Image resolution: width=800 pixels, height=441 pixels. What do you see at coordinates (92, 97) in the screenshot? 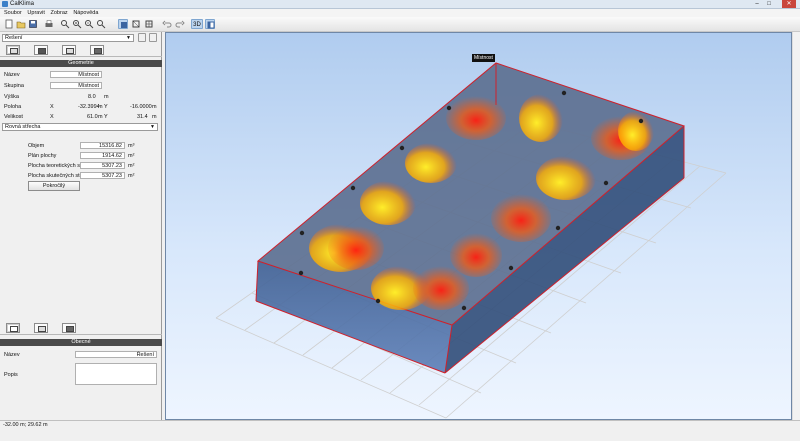
I see `height-value: 8.0` at bounding box center [92, 97].